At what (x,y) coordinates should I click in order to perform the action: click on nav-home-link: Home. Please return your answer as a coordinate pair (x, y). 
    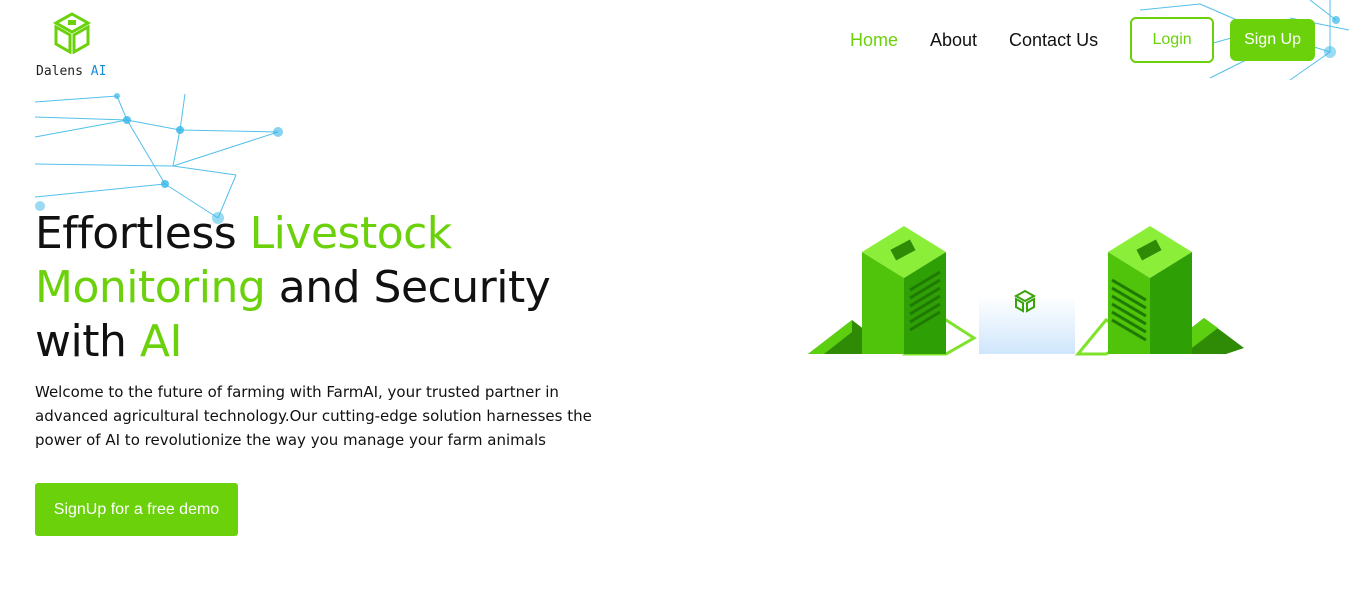
    Looking at the image, I should click on (874, 40).